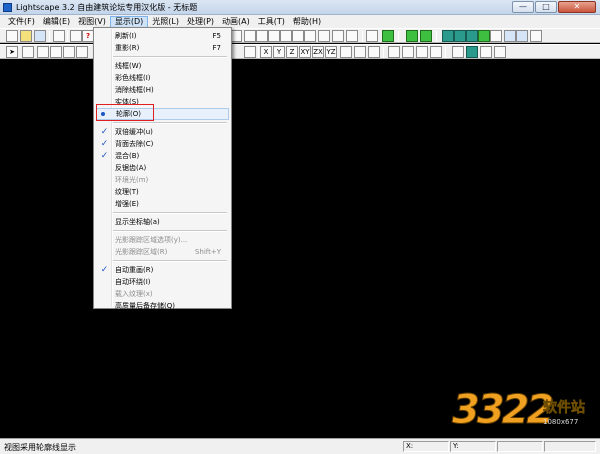 The image size is (600, 454). Describe the element at coordinates (162, 36) in the screenshot. I see `display-menu-item: 刷新(I) F5` at that location.